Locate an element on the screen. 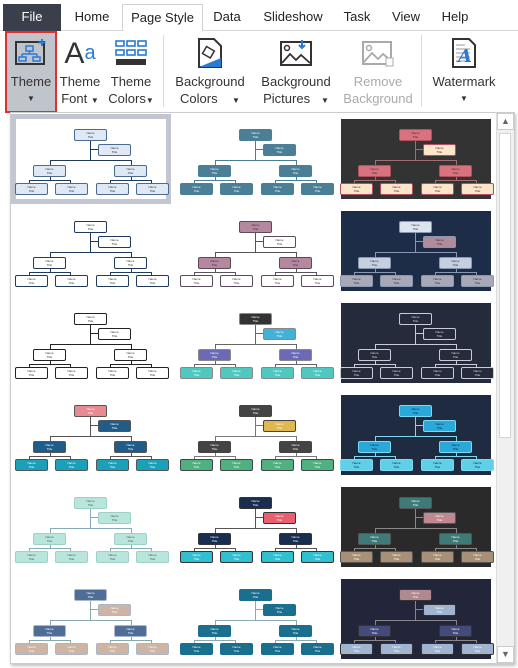  scrollbar: ▲ ▼ is located at coordinates (505, 388).